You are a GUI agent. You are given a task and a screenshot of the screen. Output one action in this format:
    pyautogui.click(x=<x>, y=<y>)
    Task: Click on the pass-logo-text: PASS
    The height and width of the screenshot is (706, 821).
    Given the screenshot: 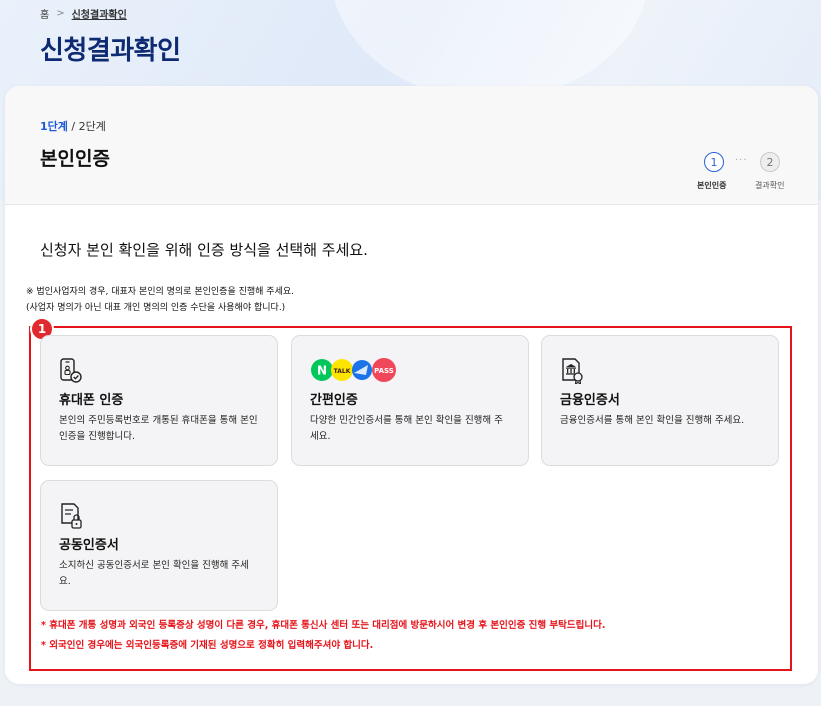 What is the action you would take?
    pyautogui.click(x=384, y=371)
    